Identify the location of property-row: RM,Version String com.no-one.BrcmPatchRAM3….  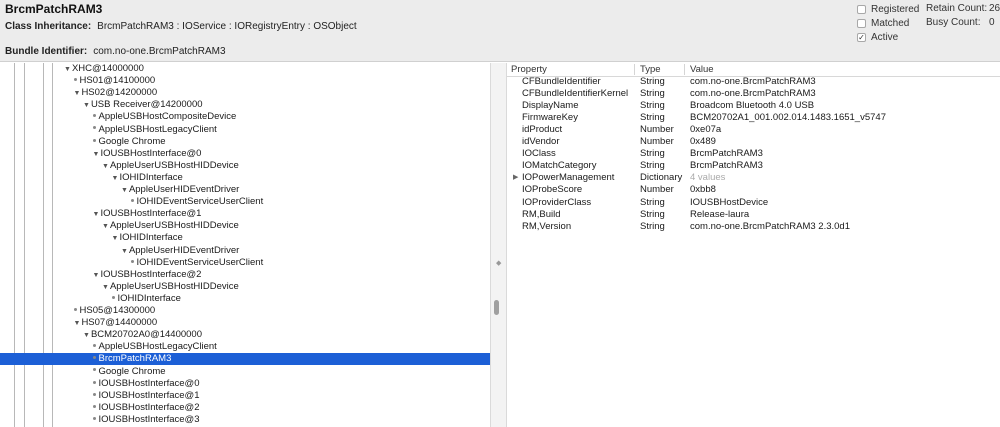
(753, 227).